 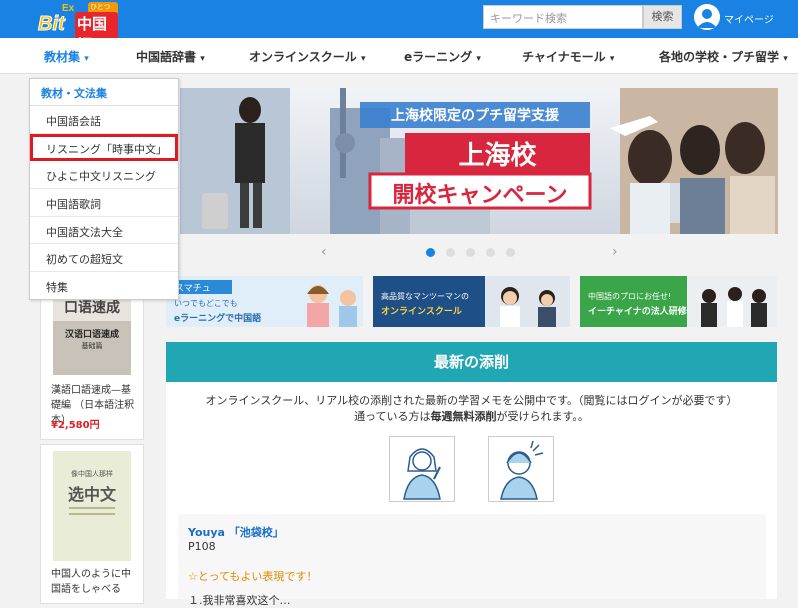 What do you see at coordinates (104, 203) in the screenshot?
I see `dropdown-item-lyrics: 中国語歌詞` at bounding box center [104, 203].